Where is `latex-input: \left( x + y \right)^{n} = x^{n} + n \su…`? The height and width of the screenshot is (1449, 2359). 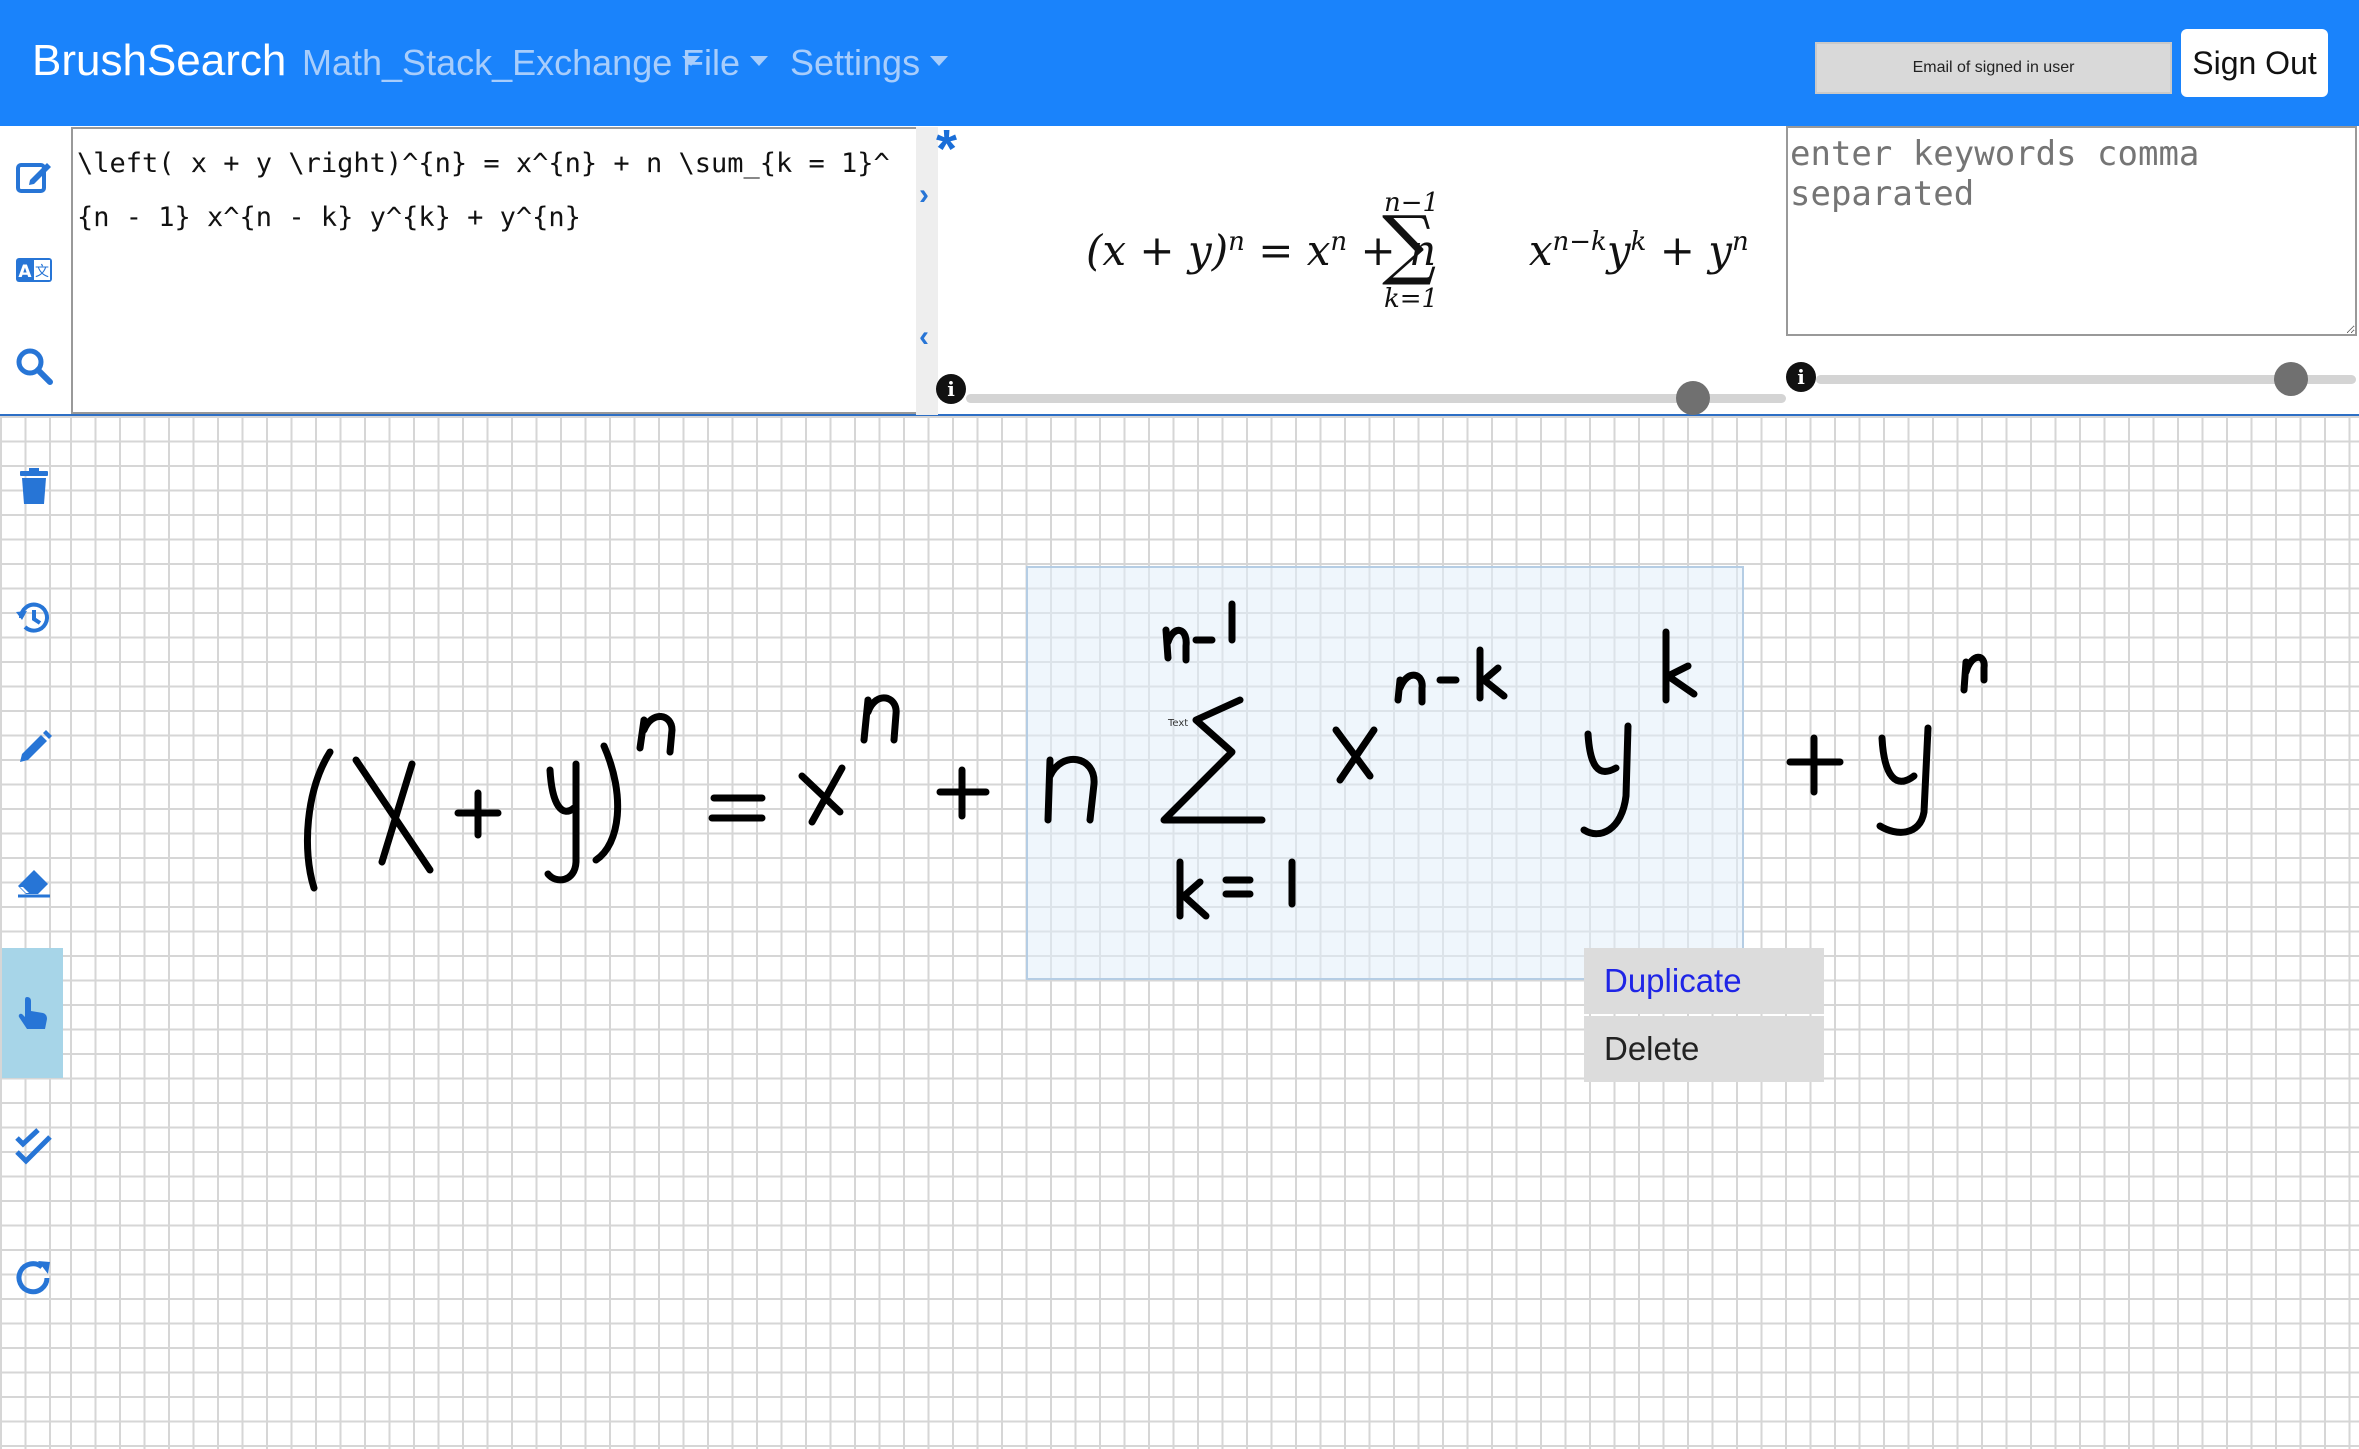 latex-input: \left( x + y \right)^{n} = x^{n} + n \su… is located at coordinates (496, 270).